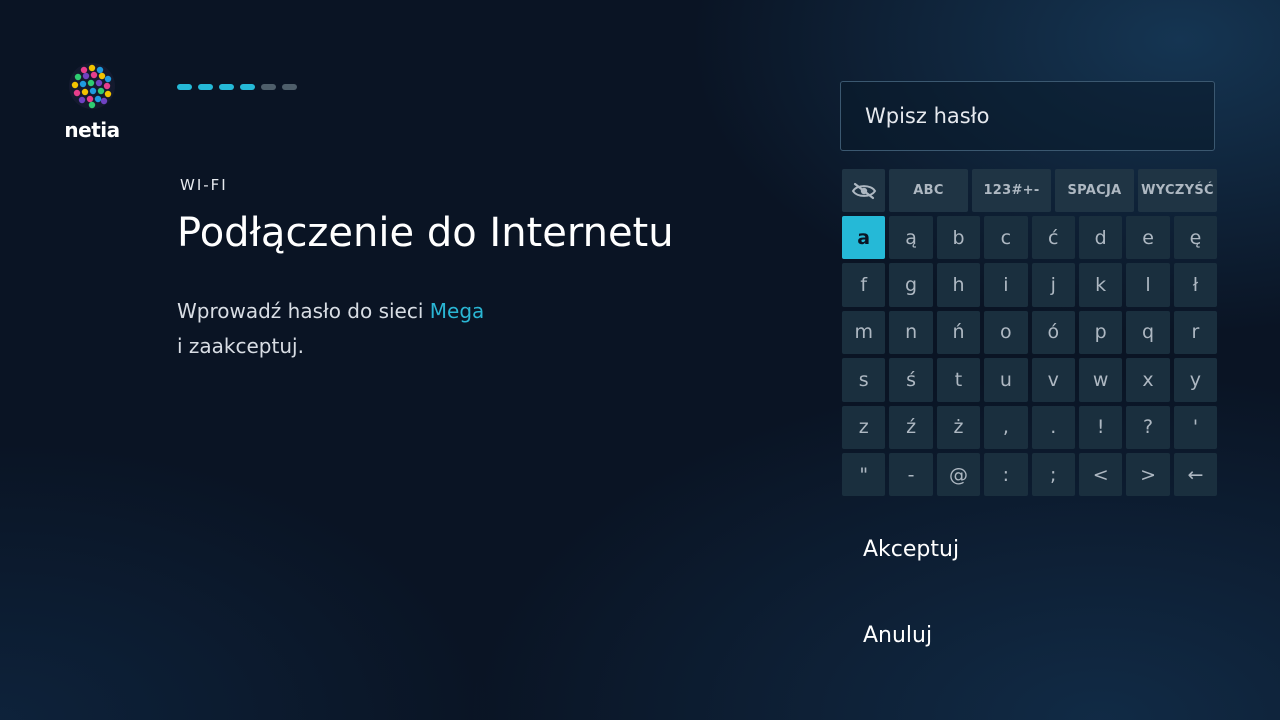 The width and height of the screenshot is (1280, 720). What do you see at coordinates (864, 285) in the screenshot?
I see `key: f` at bounding box center [864, 285].